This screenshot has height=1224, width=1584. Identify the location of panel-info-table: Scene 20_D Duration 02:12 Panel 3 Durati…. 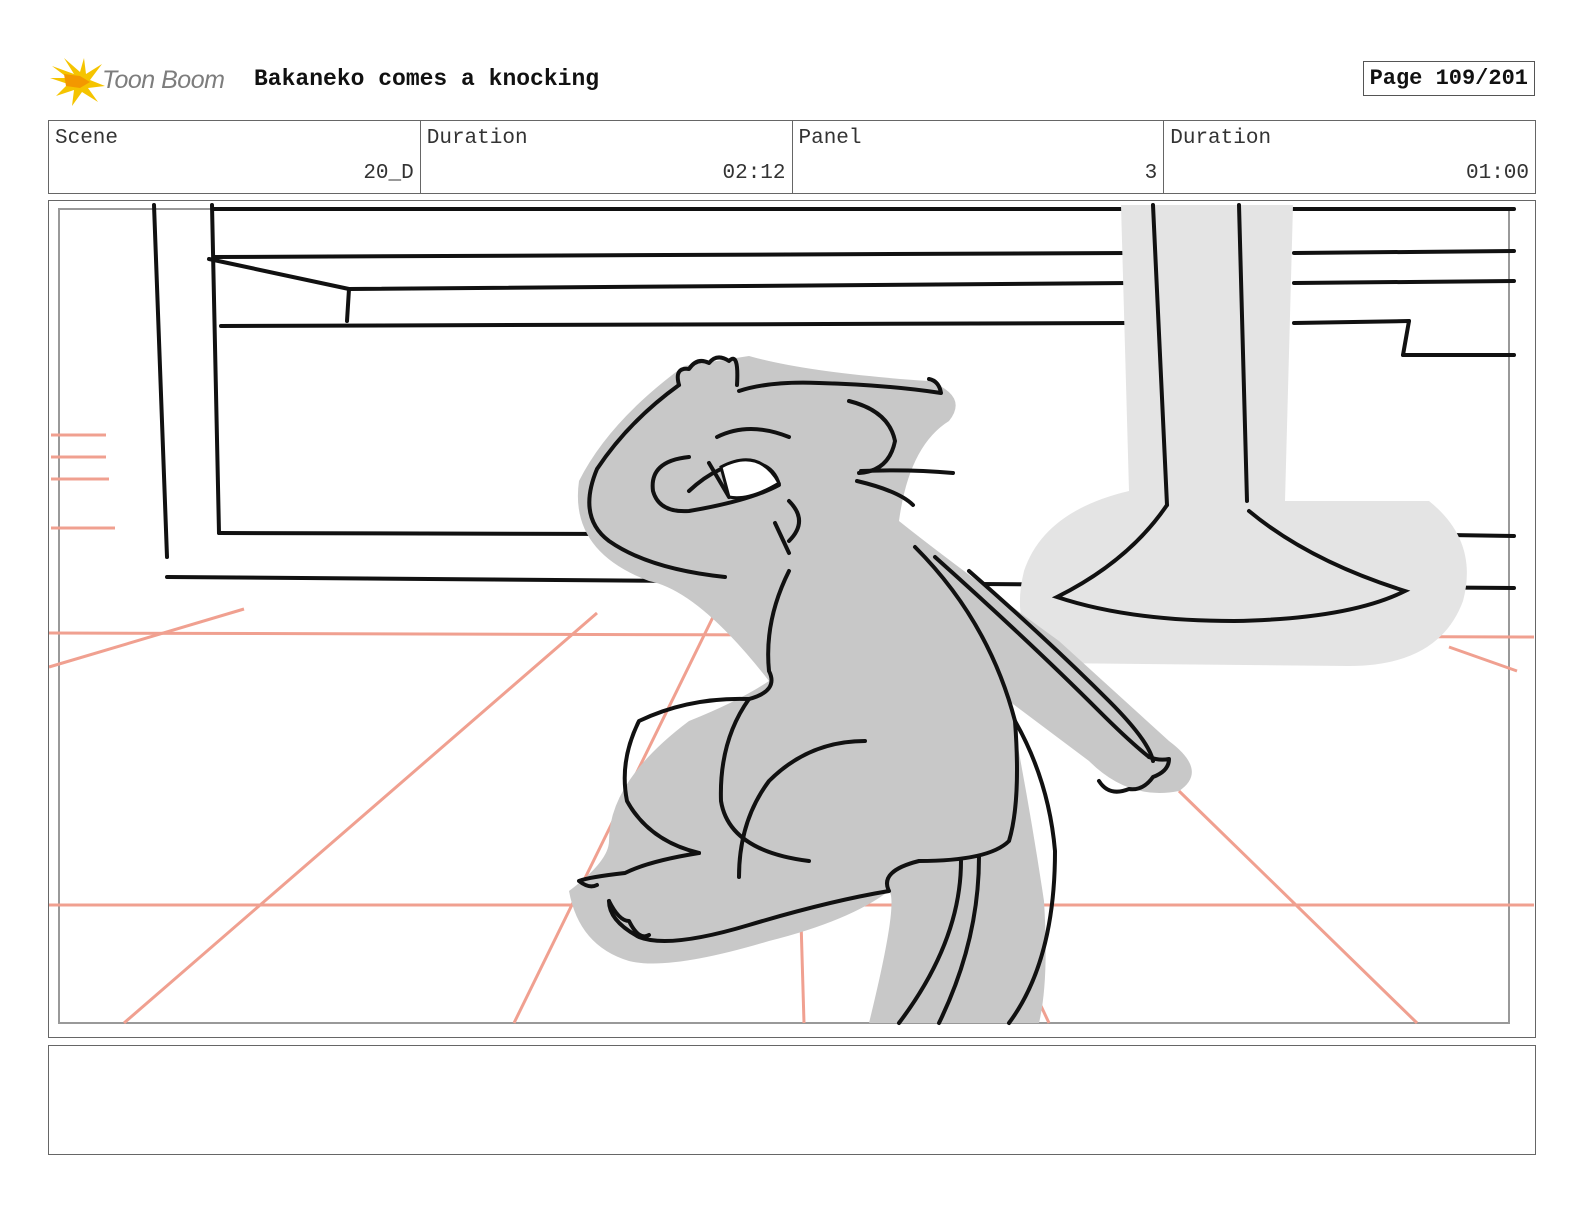
(792, 157).